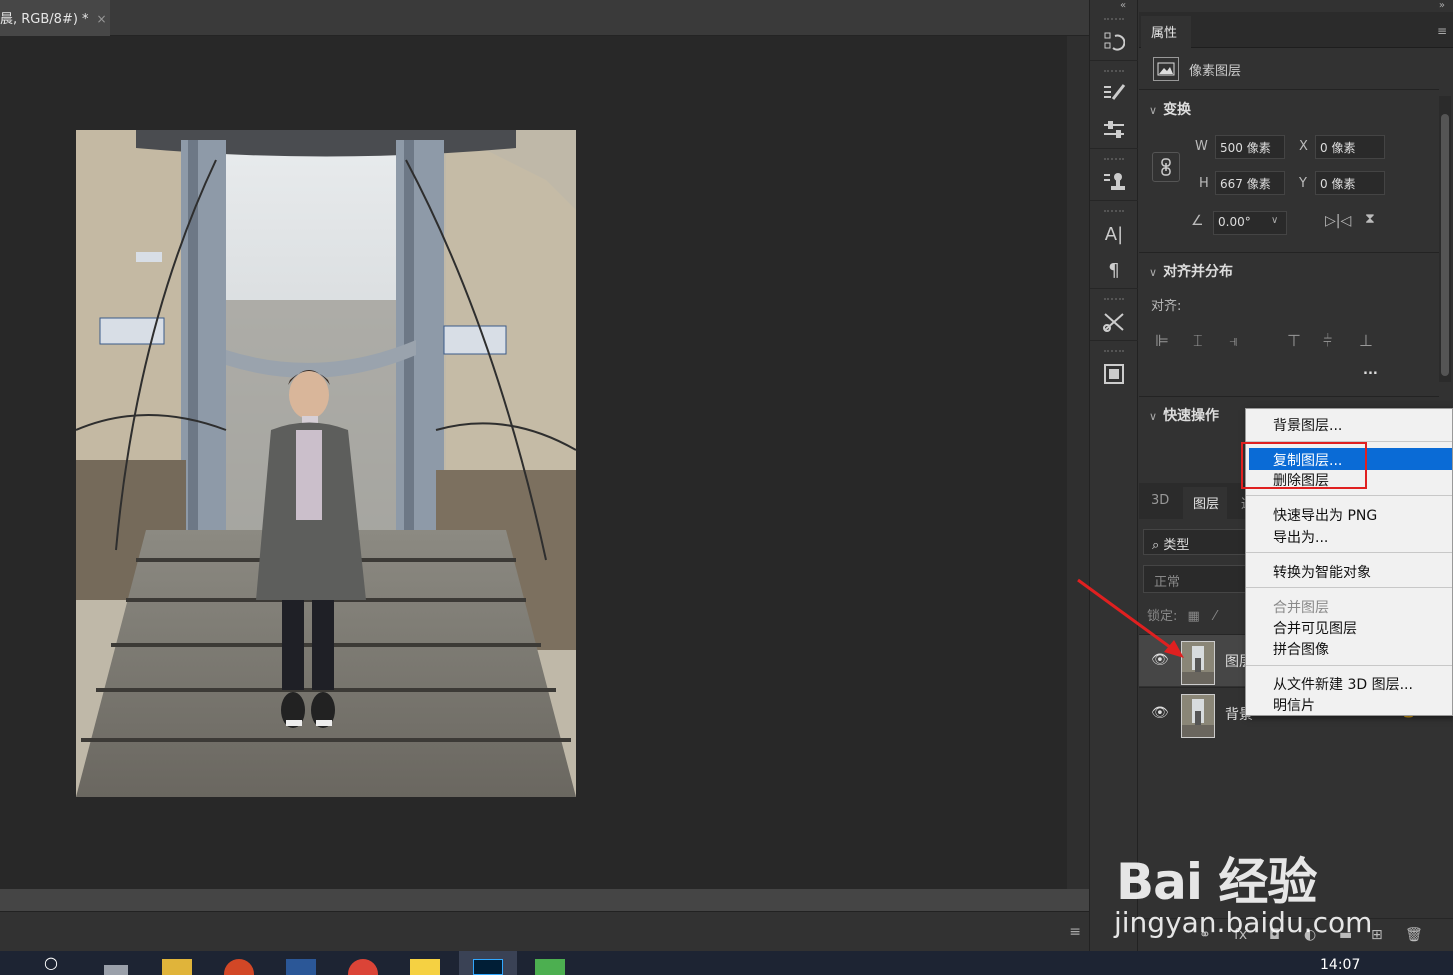 The image size is (1453, 975). I want to click on align-section-header: ∨ 对齐并分布, so click(1191, 271).